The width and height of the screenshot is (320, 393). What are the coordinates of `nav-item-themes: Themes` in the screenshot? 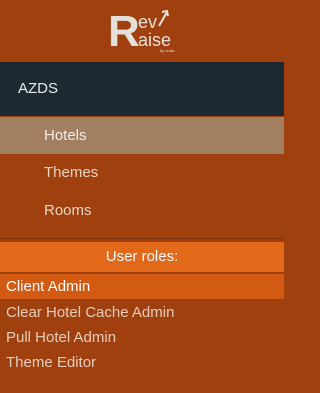 It's located at (142, 172).